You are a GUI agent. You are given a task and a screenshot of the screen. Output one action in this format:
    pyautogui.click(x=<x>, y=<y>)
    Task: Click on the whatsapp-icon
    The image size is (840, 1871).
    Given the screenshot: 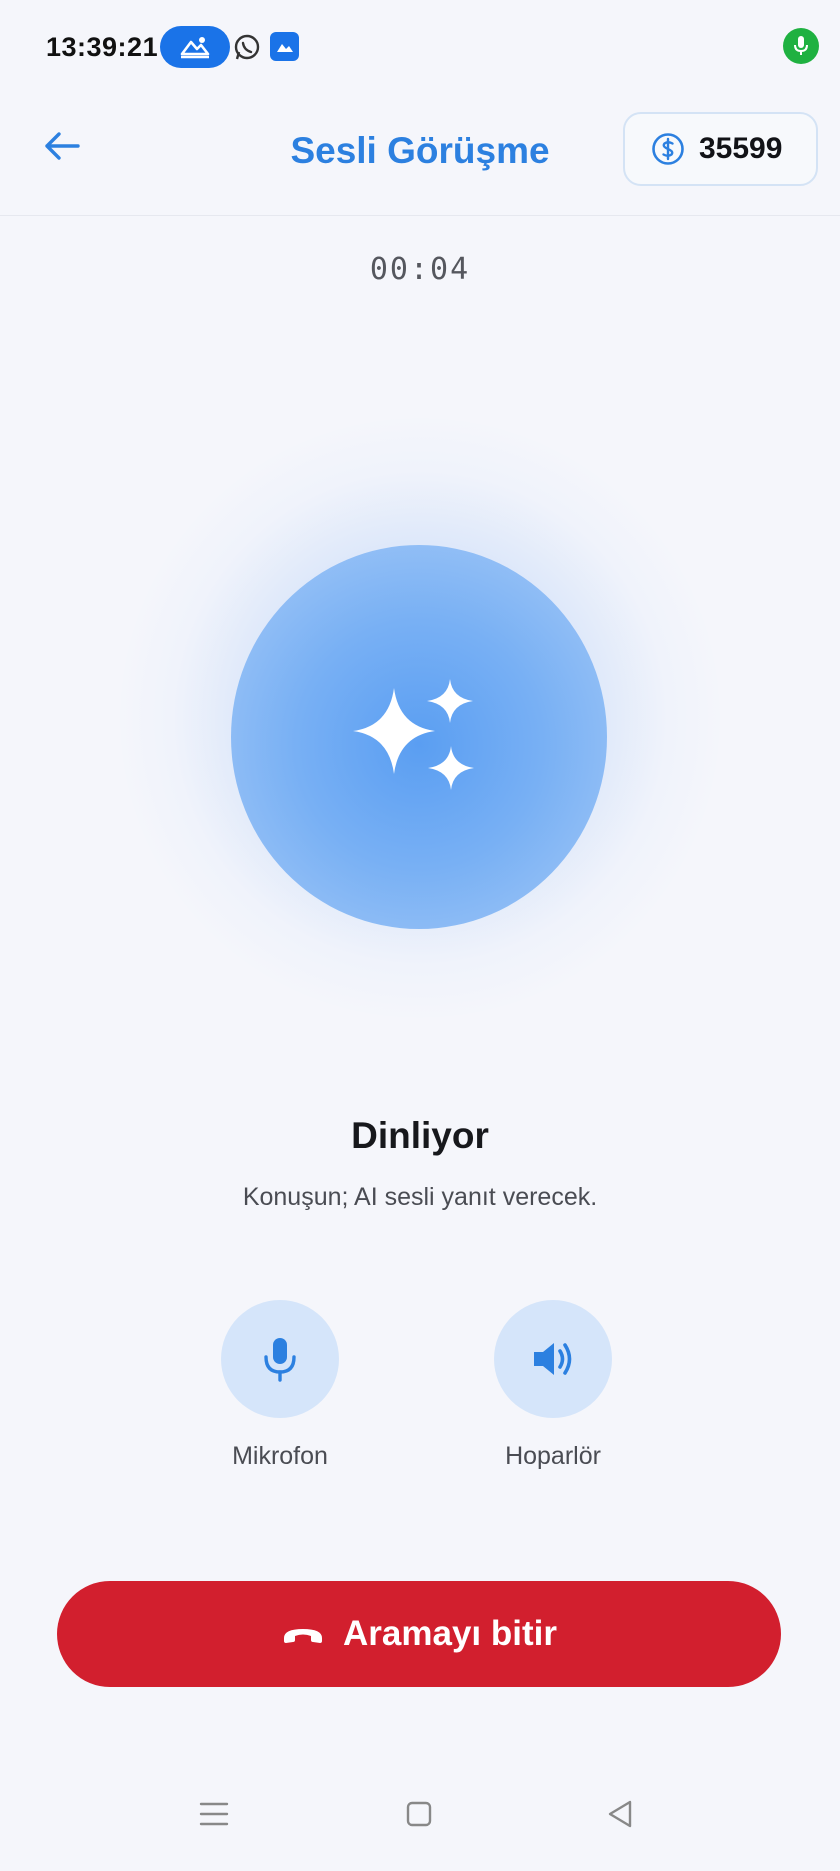 What is the action you would take?
    pyautogui.click(x=247, y=47)
    